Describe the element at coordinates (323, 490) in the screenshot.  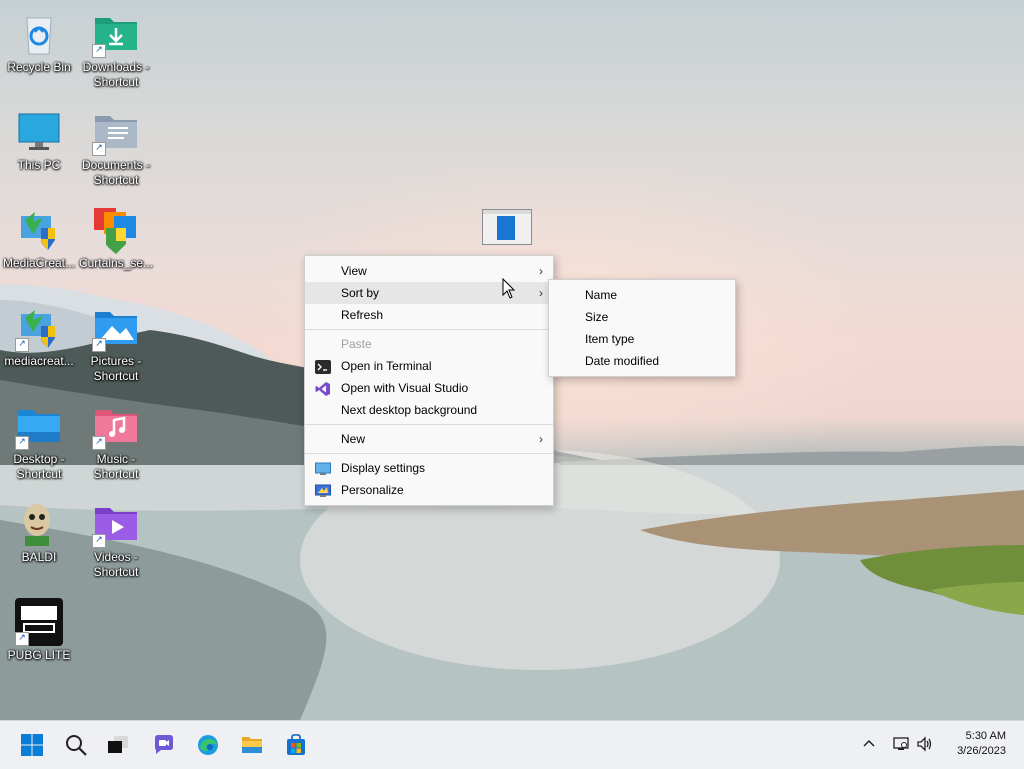
I see `personalize-icon` at that location.